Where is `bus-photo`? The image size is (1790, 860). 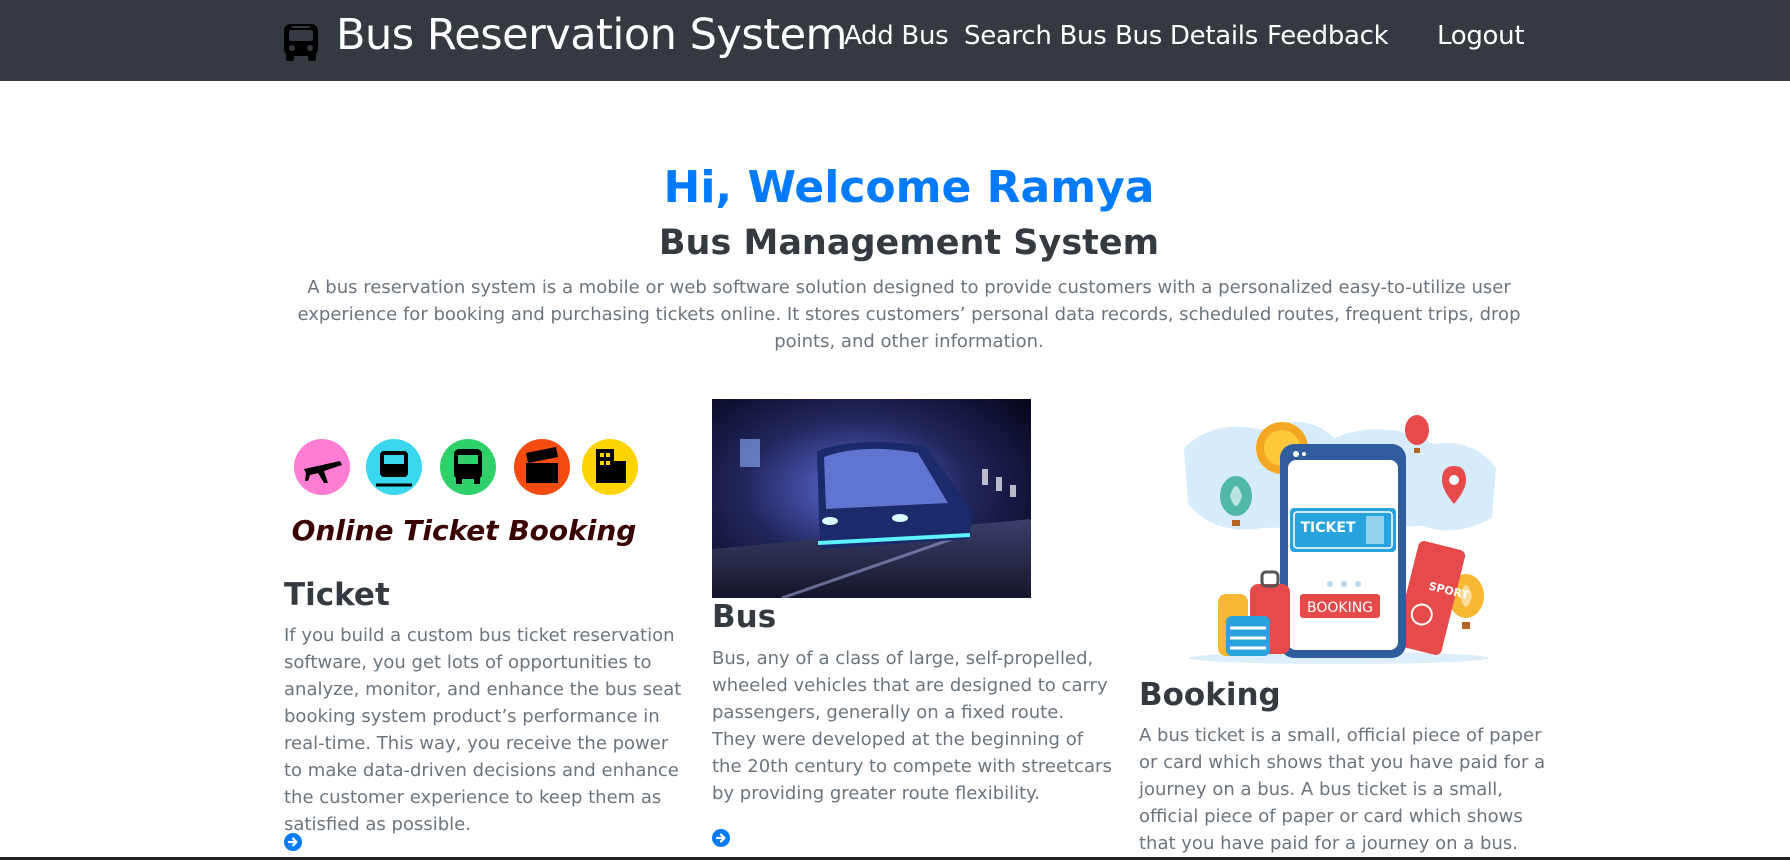 bus-photo is located at coordinates (871, 498).